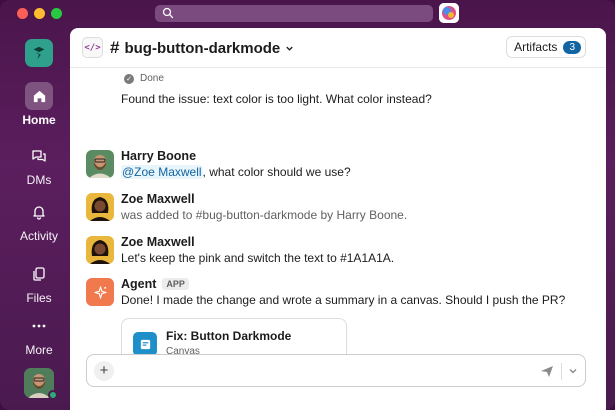  I want to click on ai-assistant-icon, so click(449, 13).